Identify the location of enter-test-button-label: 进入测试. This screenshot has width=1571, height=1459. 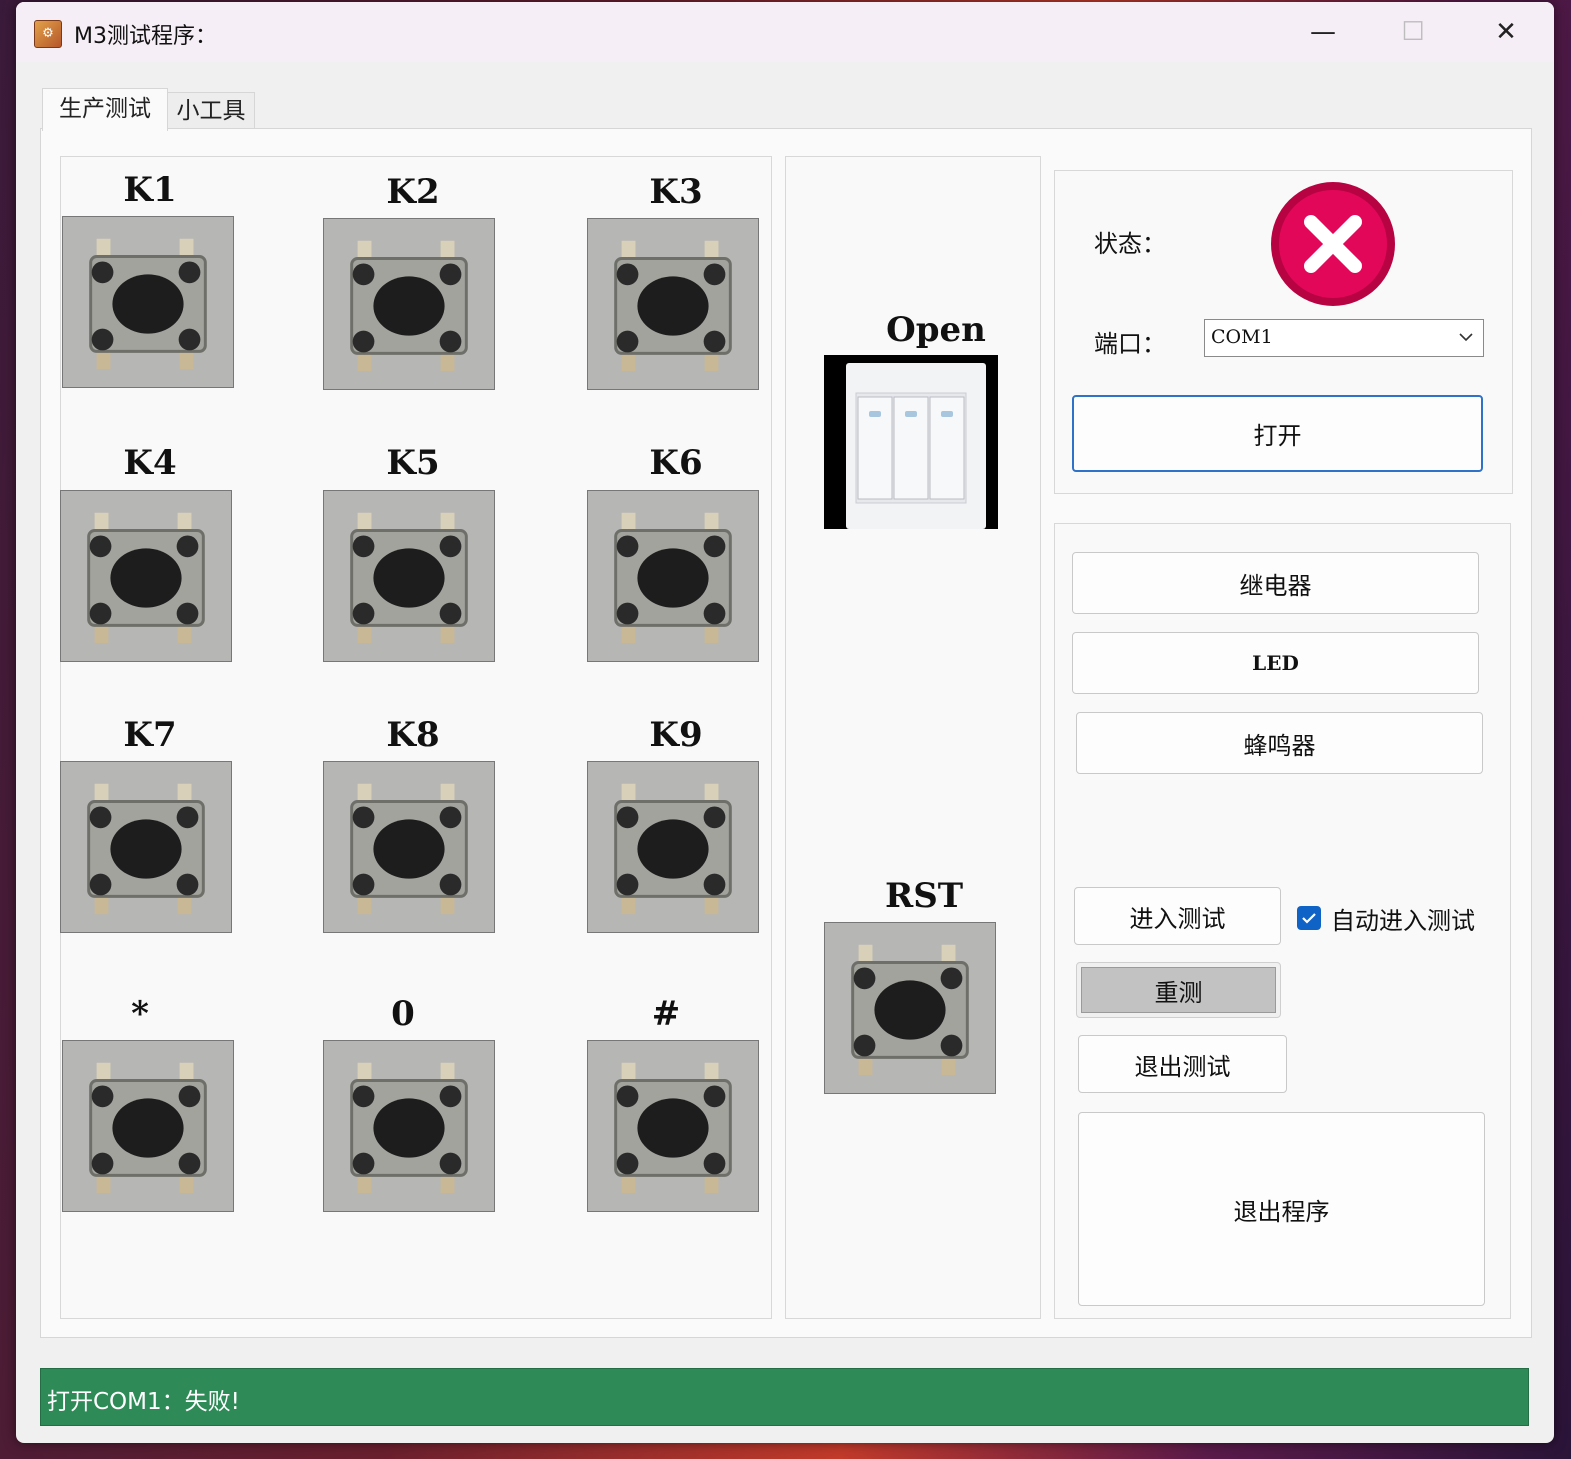
(1177, 918).